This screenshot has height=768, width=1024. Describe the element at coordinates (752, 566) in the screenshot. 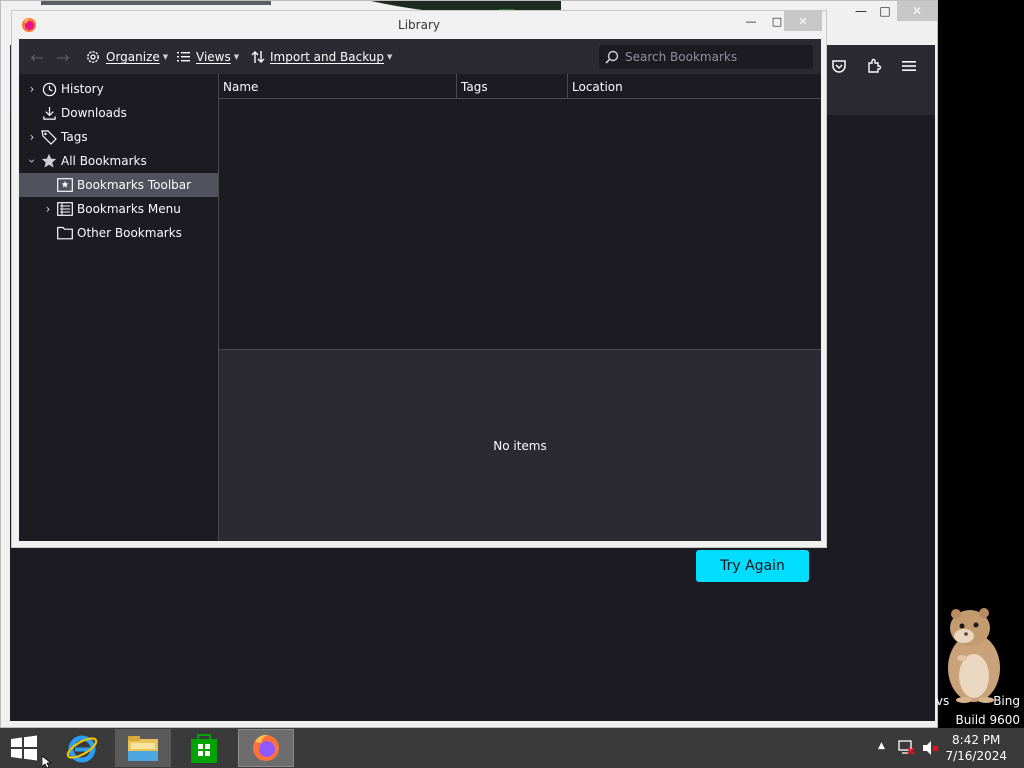

I see `try-again-button: Try Again` at that location.